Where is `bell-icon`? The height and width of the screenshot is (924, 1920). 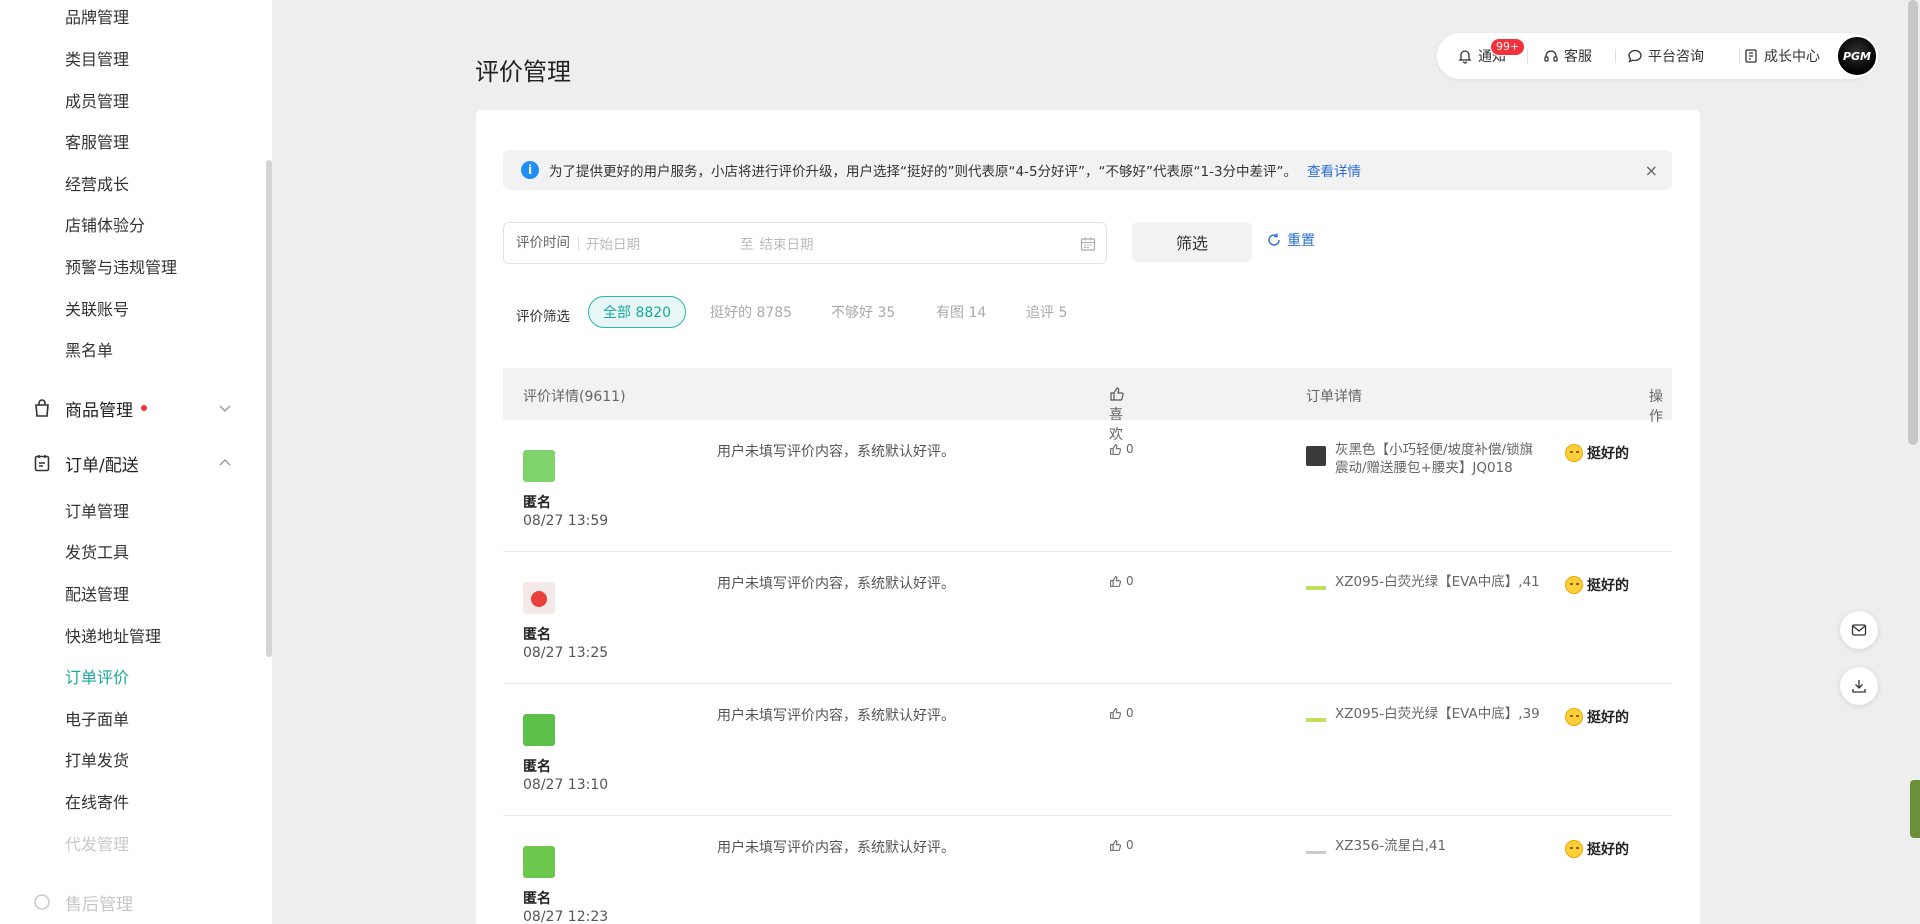
bell-icon is located at coordinates (1465, 57).